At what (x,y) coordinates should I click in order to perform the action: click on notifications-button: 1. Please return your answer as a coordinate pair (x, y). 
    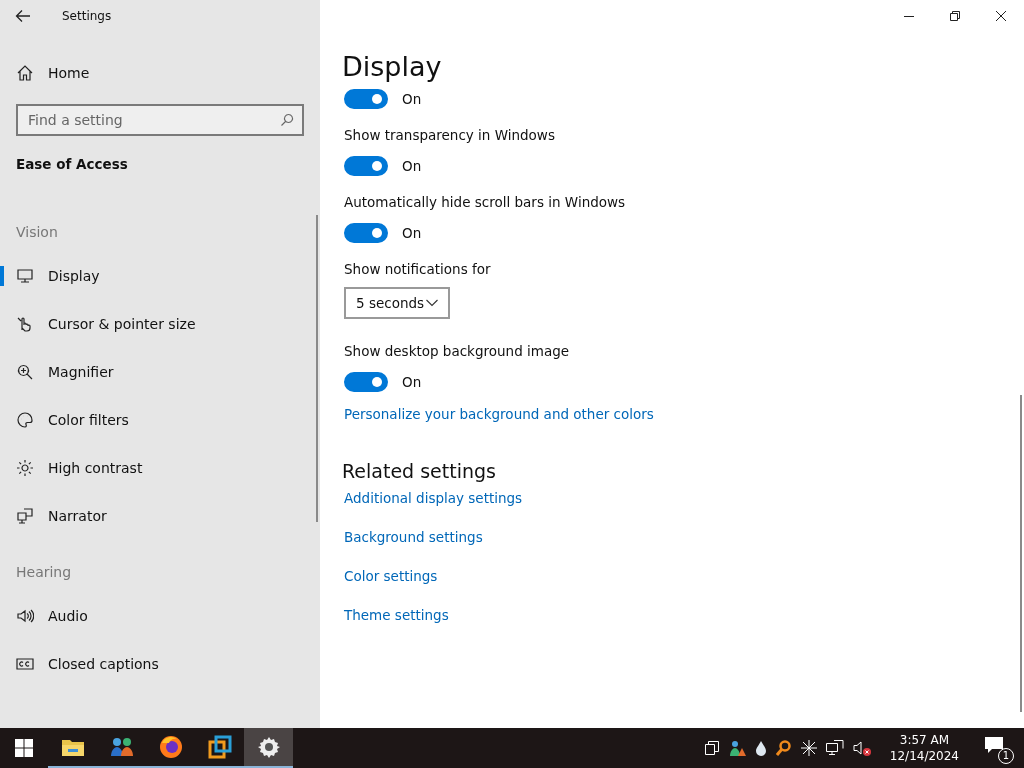
    Looking at the image, I should click on (998, 748).